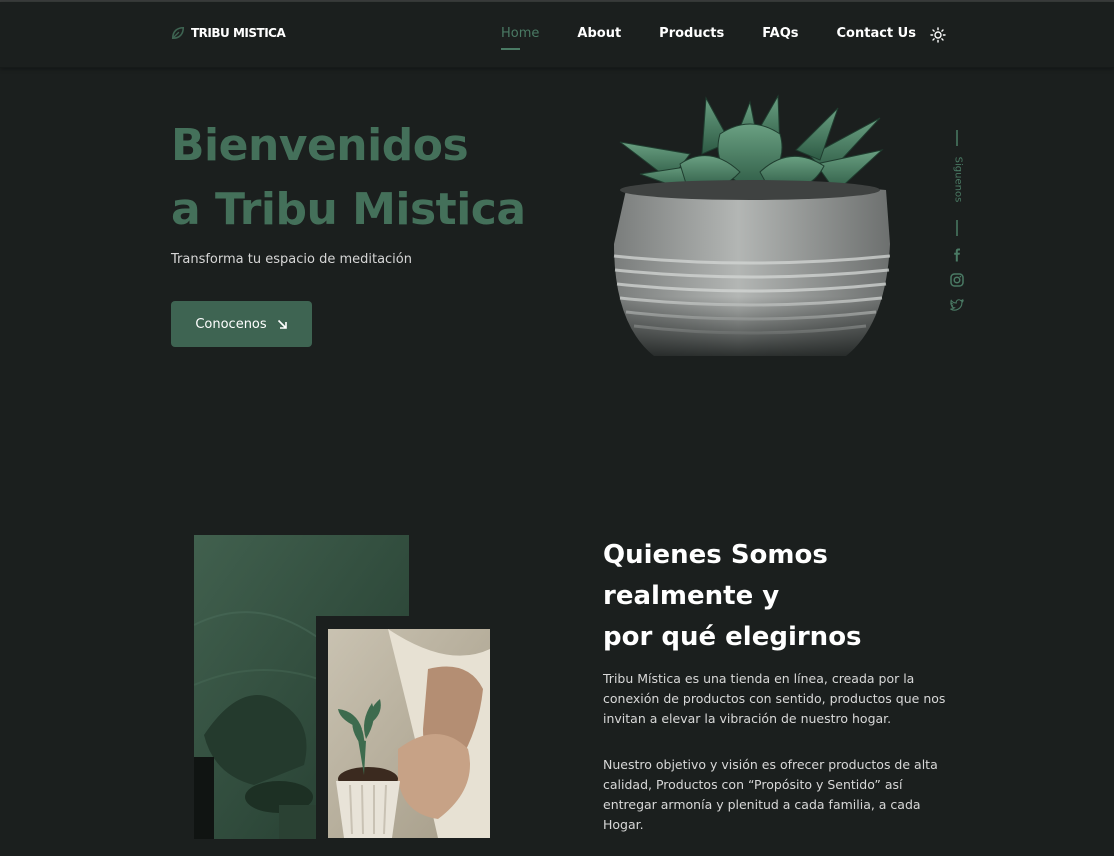 This screenshot has height=856, width=1114. I want to click on facebook-icon, so click(957, 255).